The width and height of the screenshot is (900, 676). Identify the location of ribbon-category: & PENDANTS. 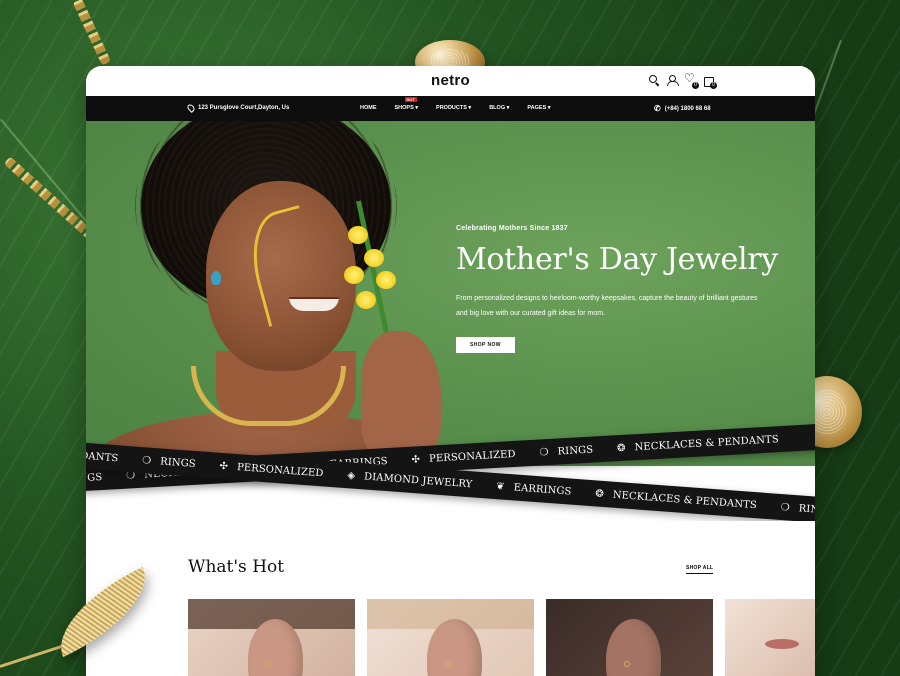
(102, 455).